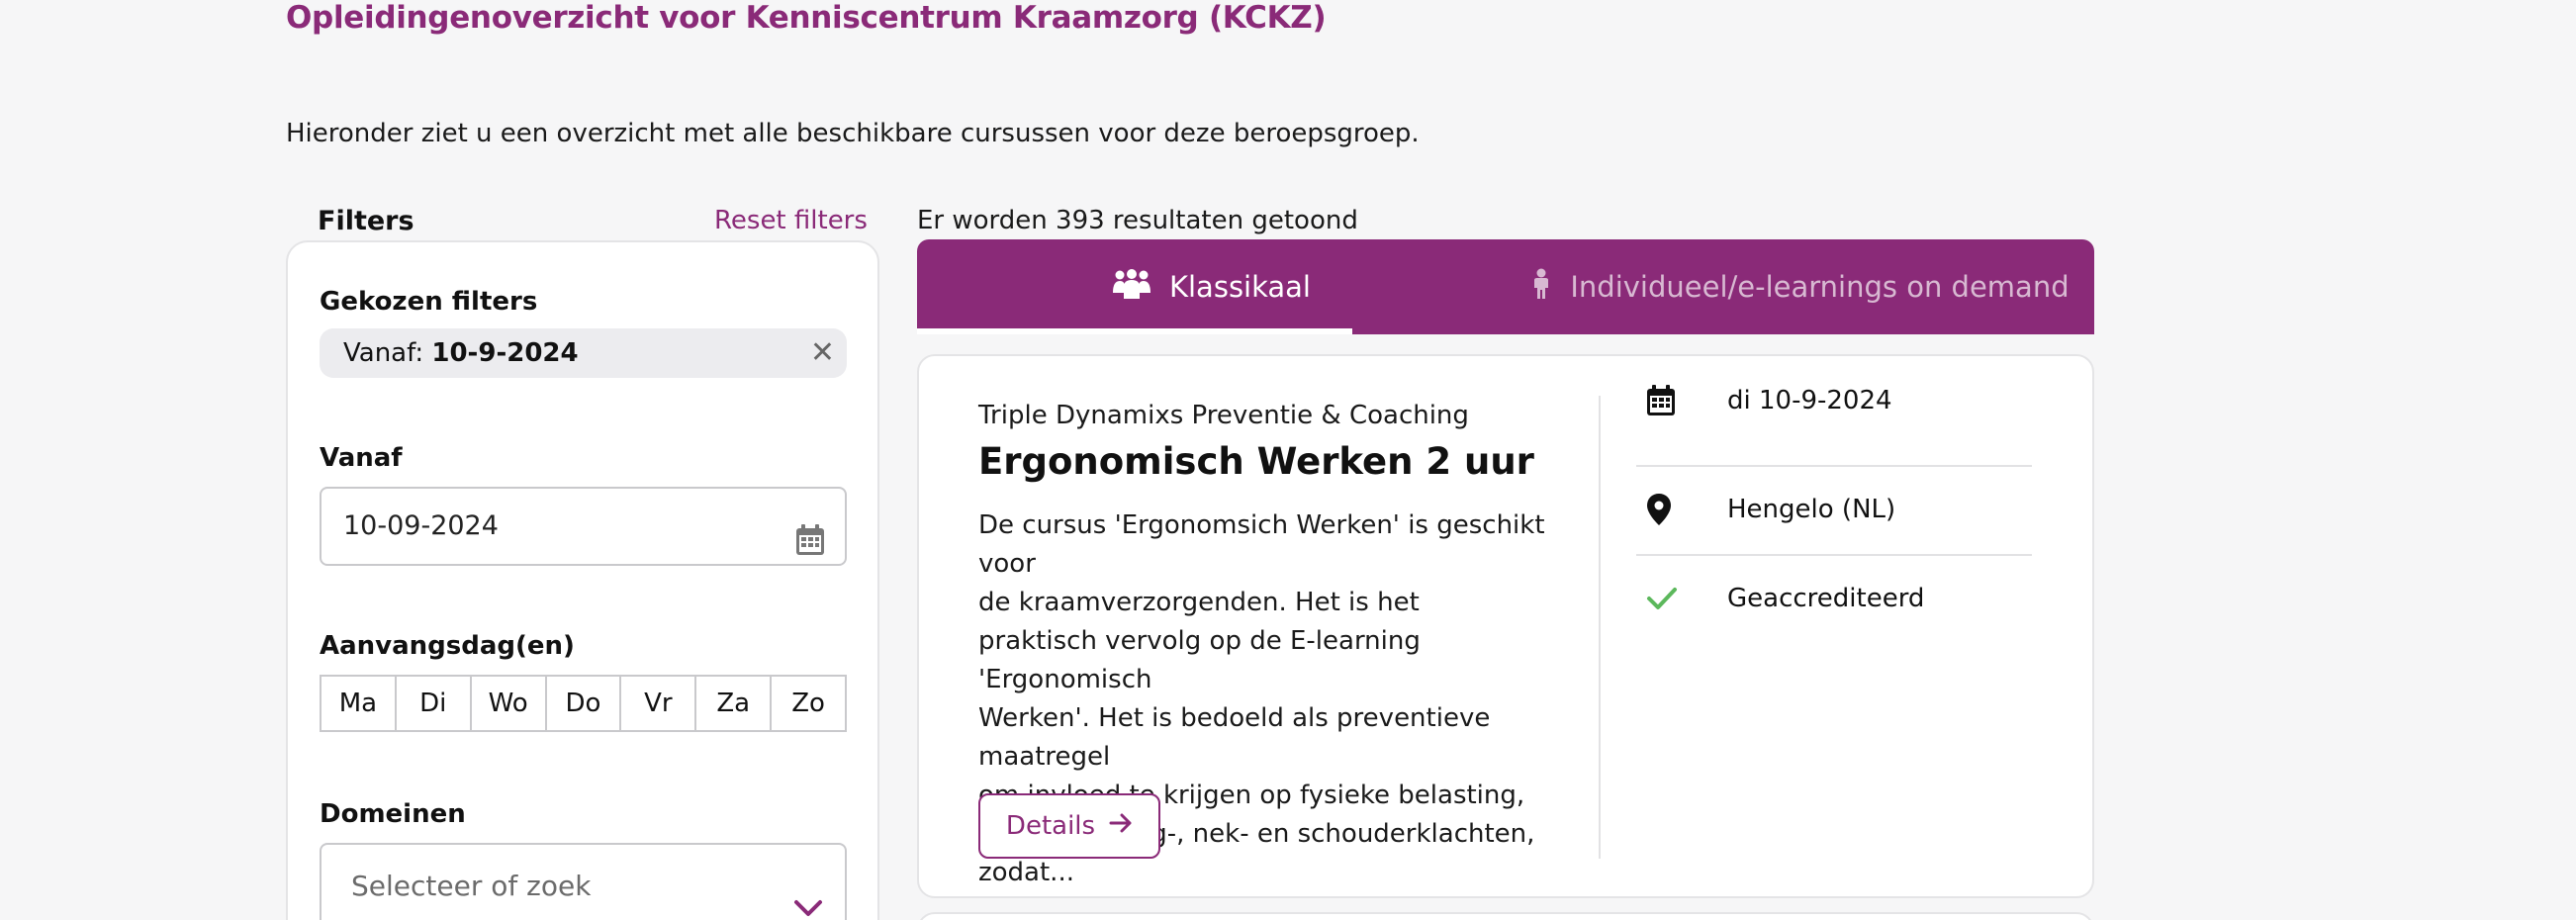 This screenshot has width=2576, height=920. I want to click on day-selector: Ma Di Wo Do Vr Za Zo, so click(583, 704).